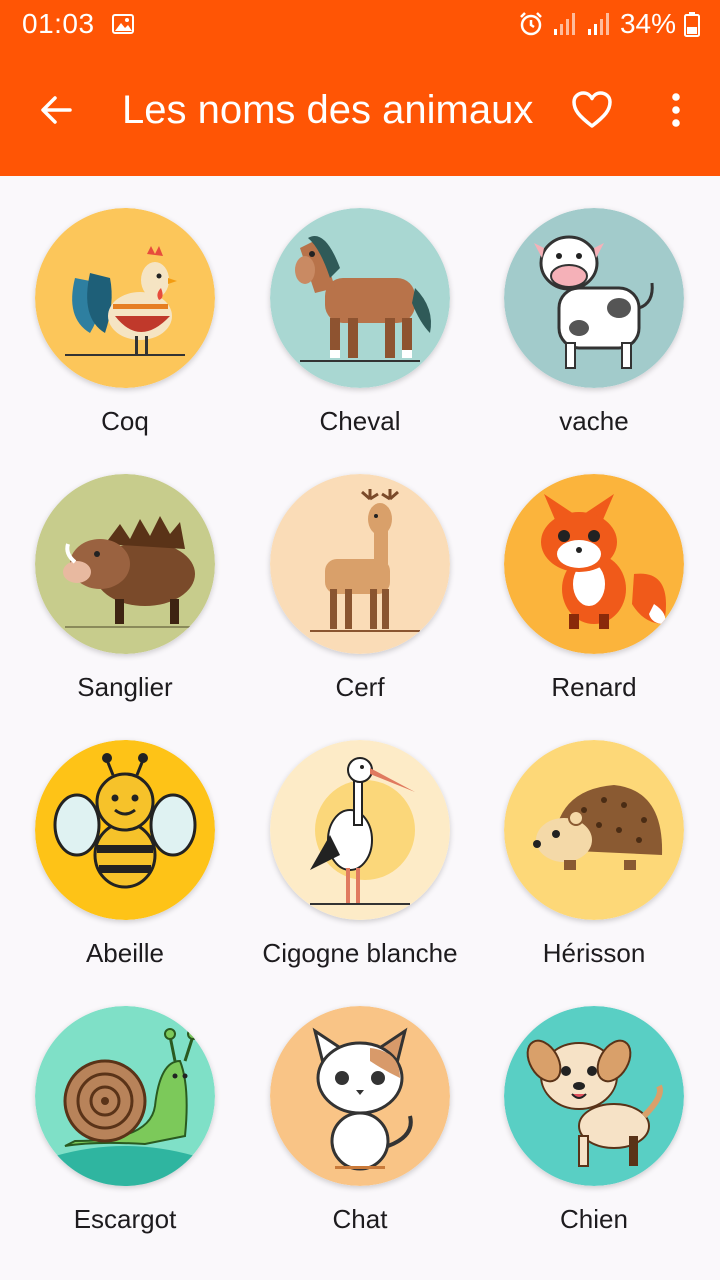 This screenshot has width=720, height=1280. I want to click on back-button, so click(56, 112).